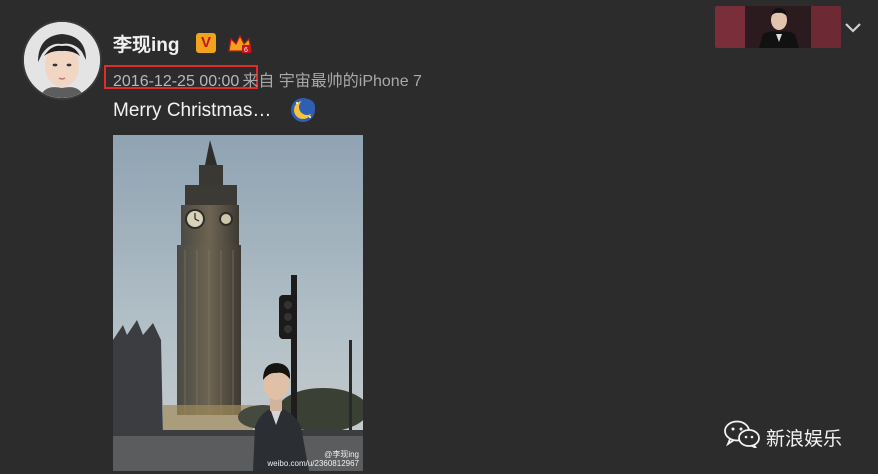 This screenshot has width=878, height=474. Describe the element at coordinates (246, 50) in the screenshot. I see `svg-text: 6` at that location.